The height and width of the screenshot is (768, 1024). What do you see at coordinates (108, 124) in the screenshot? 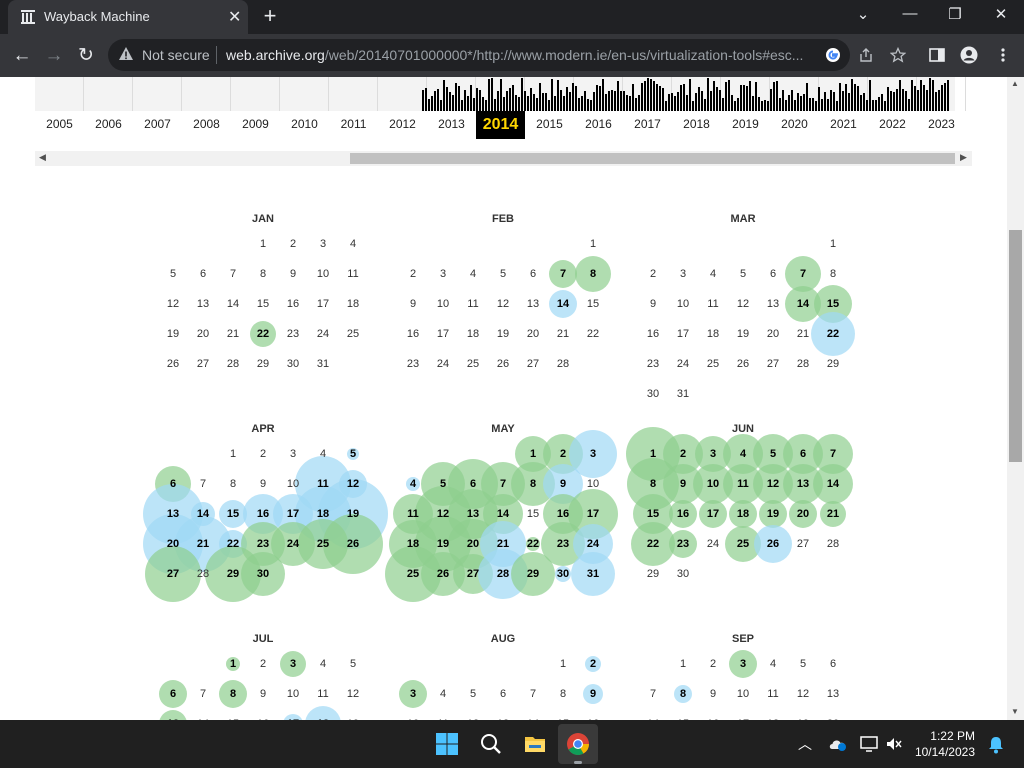
I see `year-2006: 2006` at bounding box center [108, 124].